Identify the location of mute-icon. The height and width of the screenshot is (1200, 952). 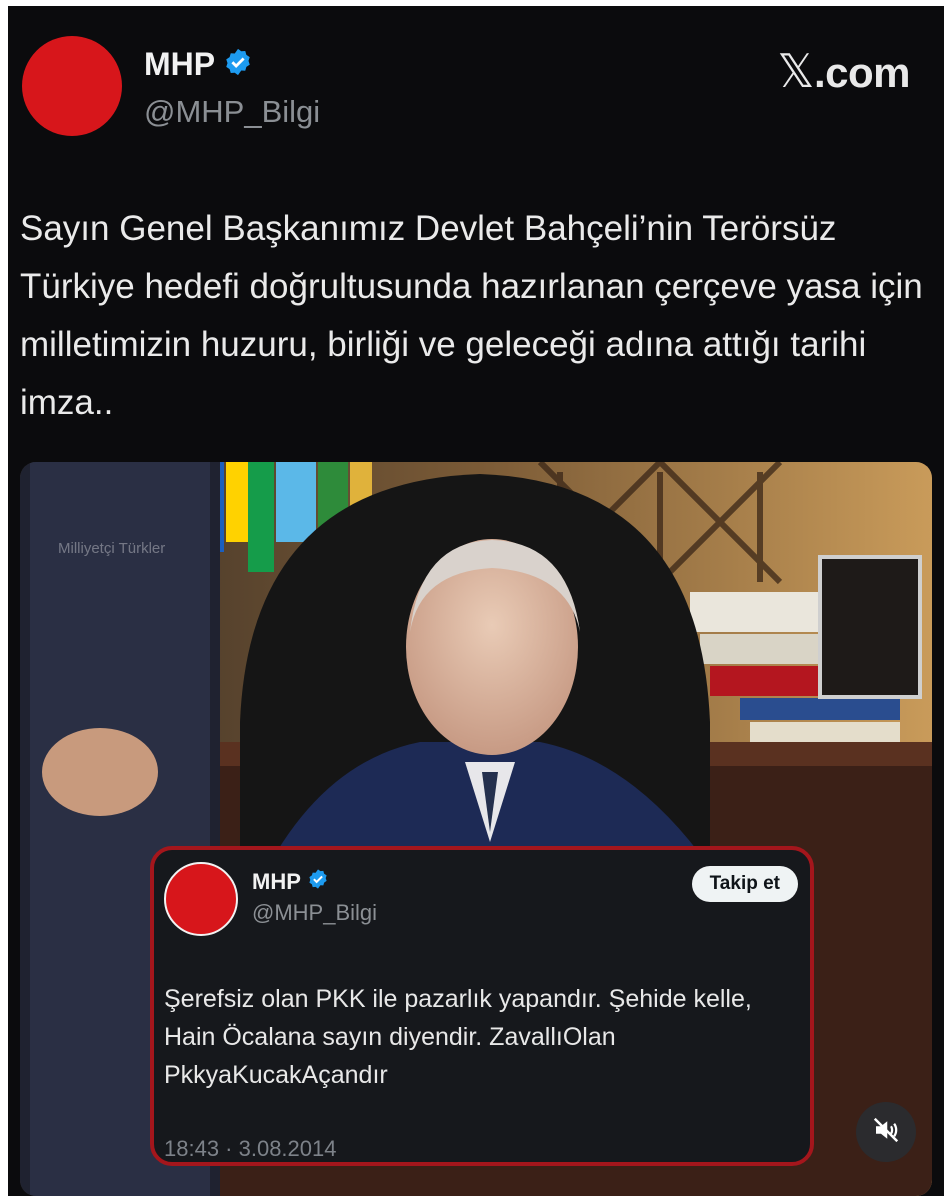
(886, 1132).